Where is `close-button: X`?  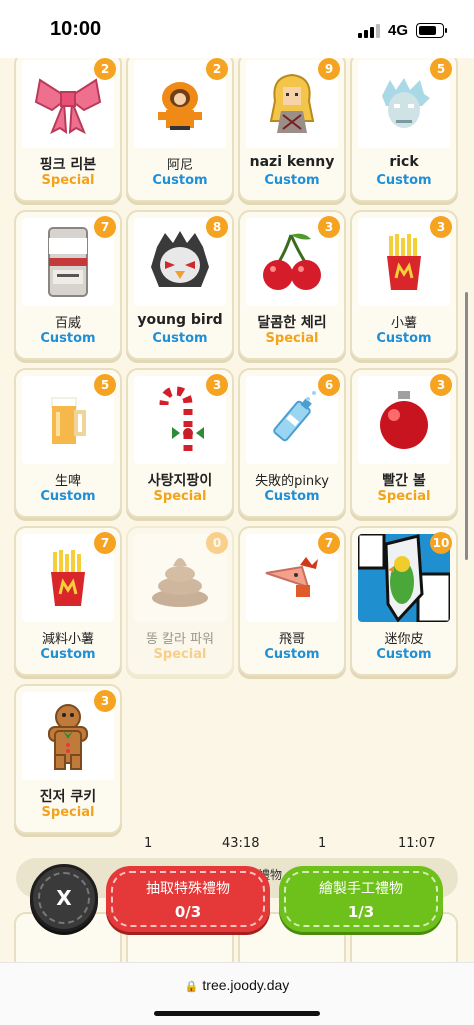
close-button: X is located at coordinates (64, 898).